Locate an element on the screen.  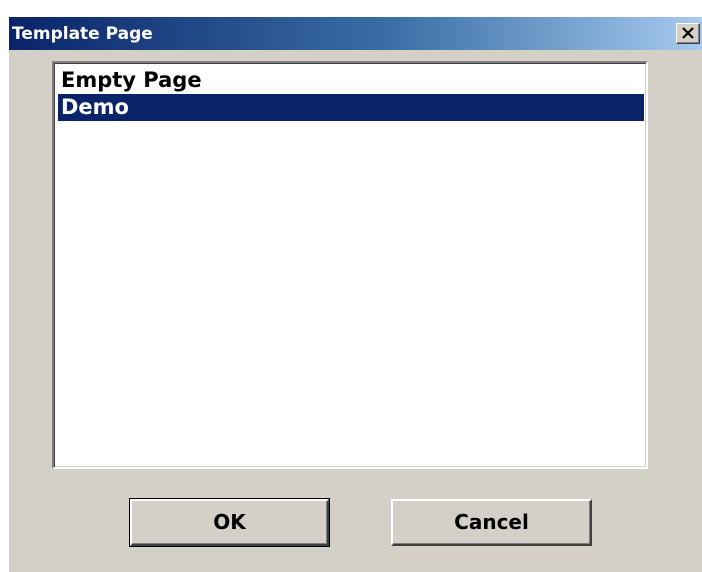
list-item-demo: Demo is located at coordinates (351, 107).